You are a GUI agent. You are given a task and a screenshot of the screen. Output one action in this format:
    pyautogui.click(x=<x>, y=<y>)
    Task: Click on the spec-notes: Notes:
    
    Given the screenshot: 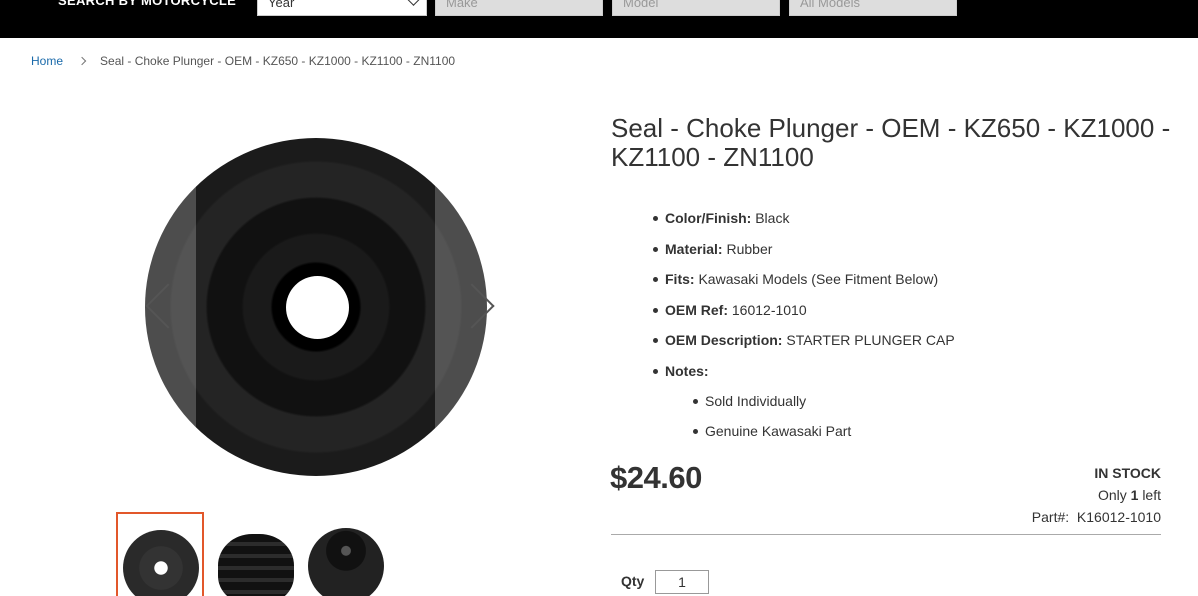 What is the action you would take?
    pyautogui.click(x=801, y=376)
    